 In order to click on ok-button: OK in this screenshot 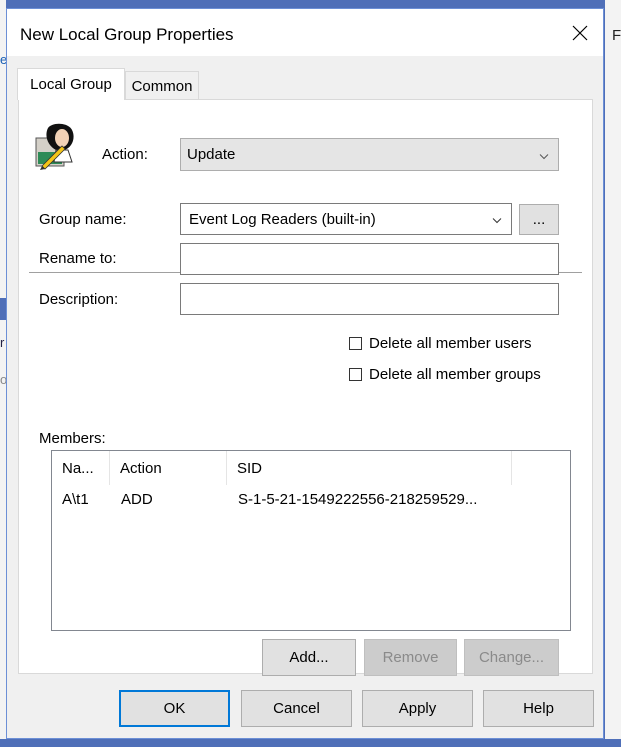, I will do `click(174, 708)`.